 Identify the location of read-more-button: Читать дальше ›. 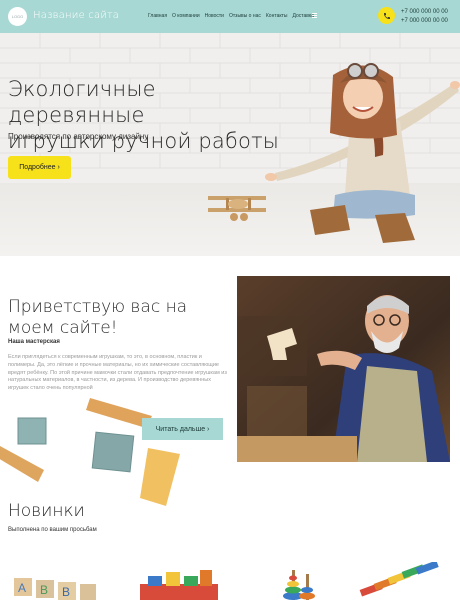
(182, 429).